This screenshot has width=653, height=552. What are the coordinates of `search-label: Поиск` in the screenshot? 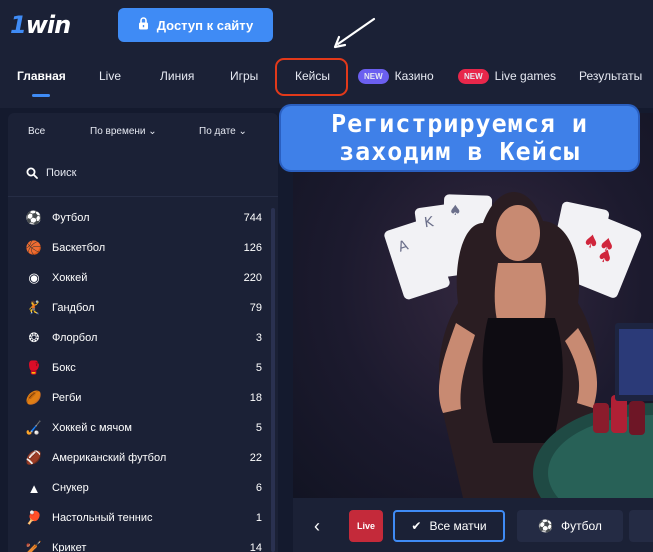 It's located at (61, 173).